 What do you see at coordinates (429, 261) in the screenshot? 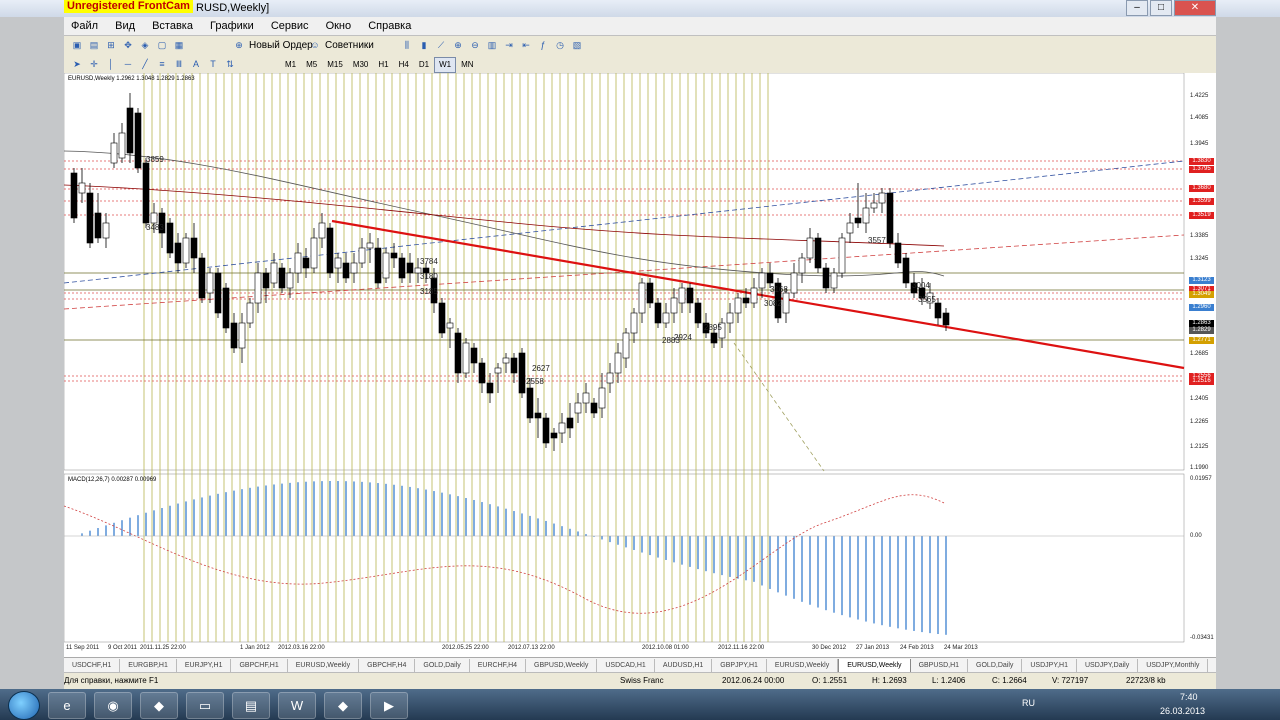
I see `chart-annotation: 3784` at bounding box center [429, 261].